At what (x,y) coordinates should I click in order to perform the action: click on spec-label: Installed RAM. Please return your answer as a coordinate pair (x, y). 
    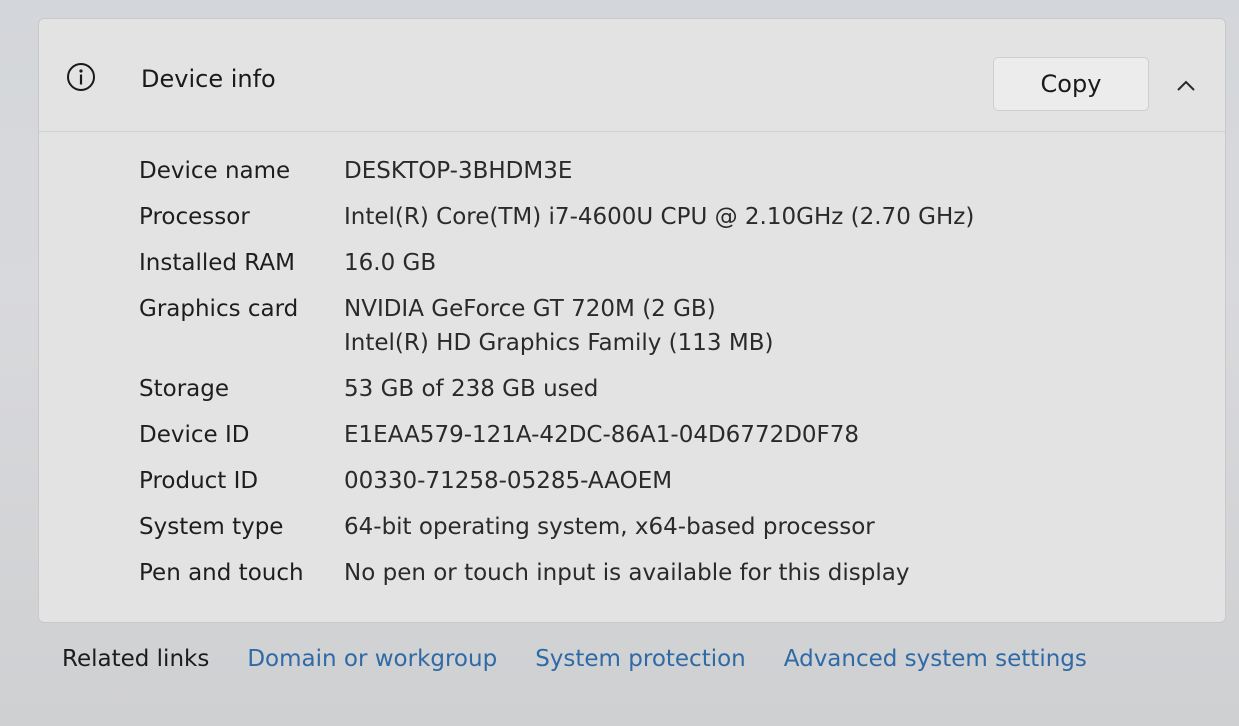
    Looking at the image, I should click on (217, 263).